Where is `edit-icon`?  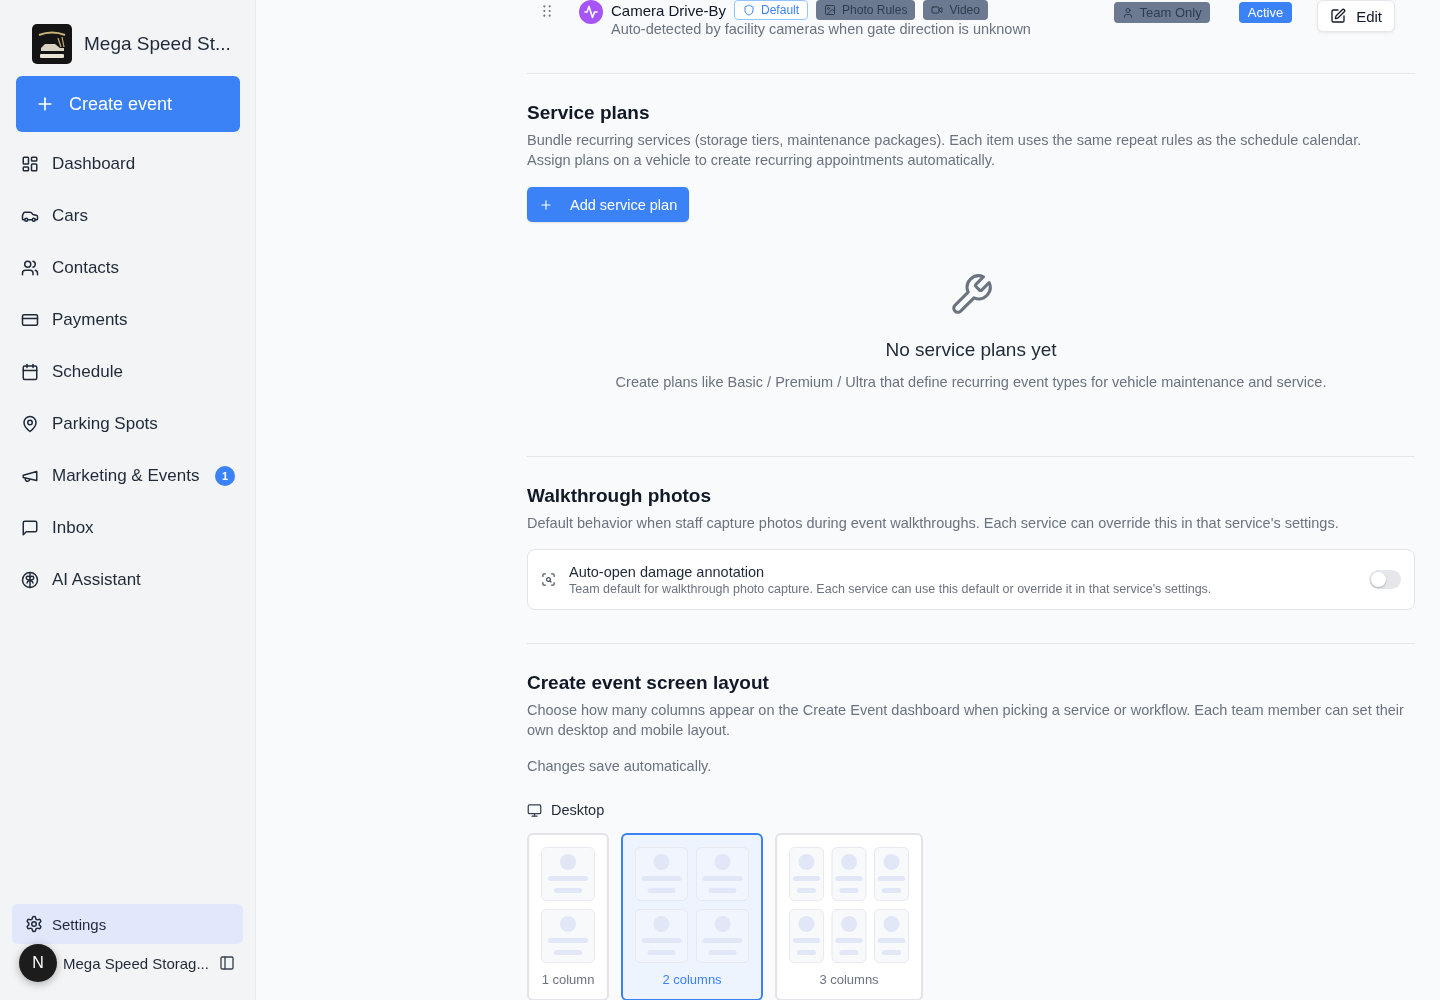 edit-icon is located at coordinates (1338, 16).